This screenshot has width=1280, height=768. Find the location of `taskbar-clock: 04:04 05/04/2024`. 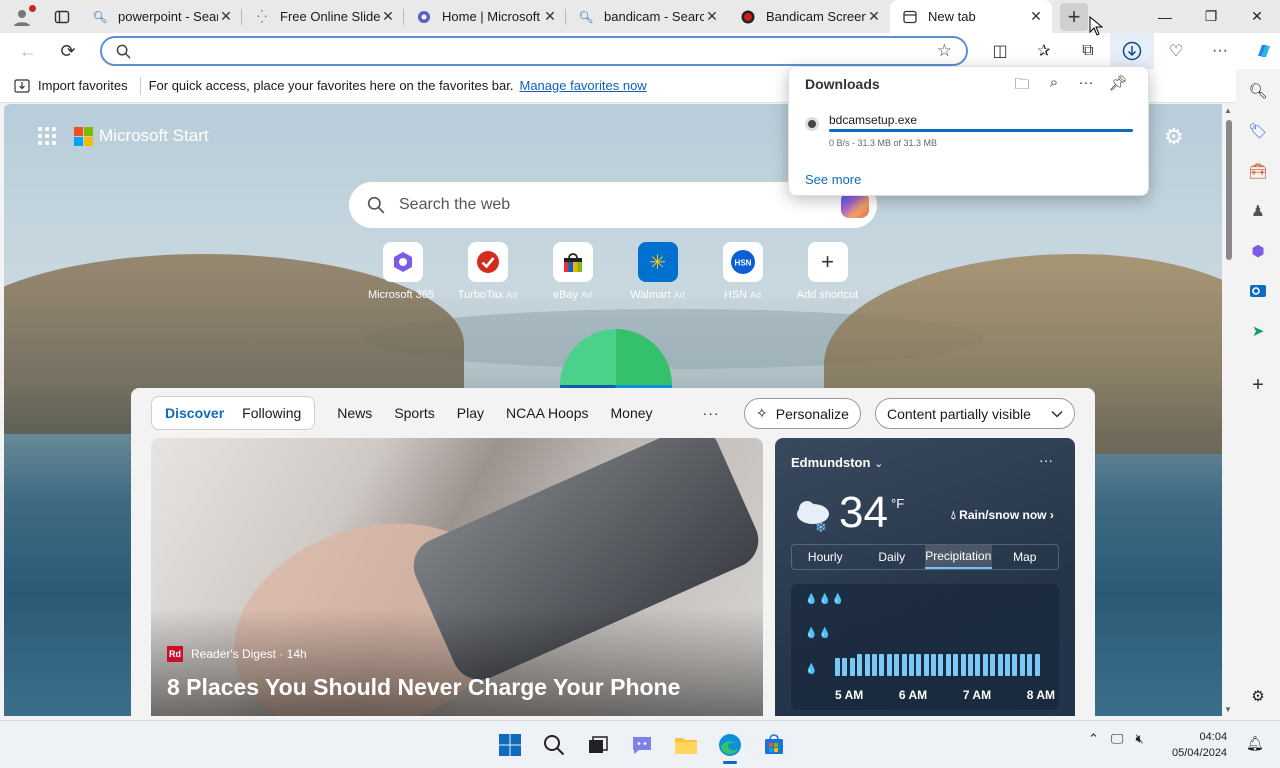

taskbar-clock: 04:04 05/04/2024 is located at coordinates (1199, 745).